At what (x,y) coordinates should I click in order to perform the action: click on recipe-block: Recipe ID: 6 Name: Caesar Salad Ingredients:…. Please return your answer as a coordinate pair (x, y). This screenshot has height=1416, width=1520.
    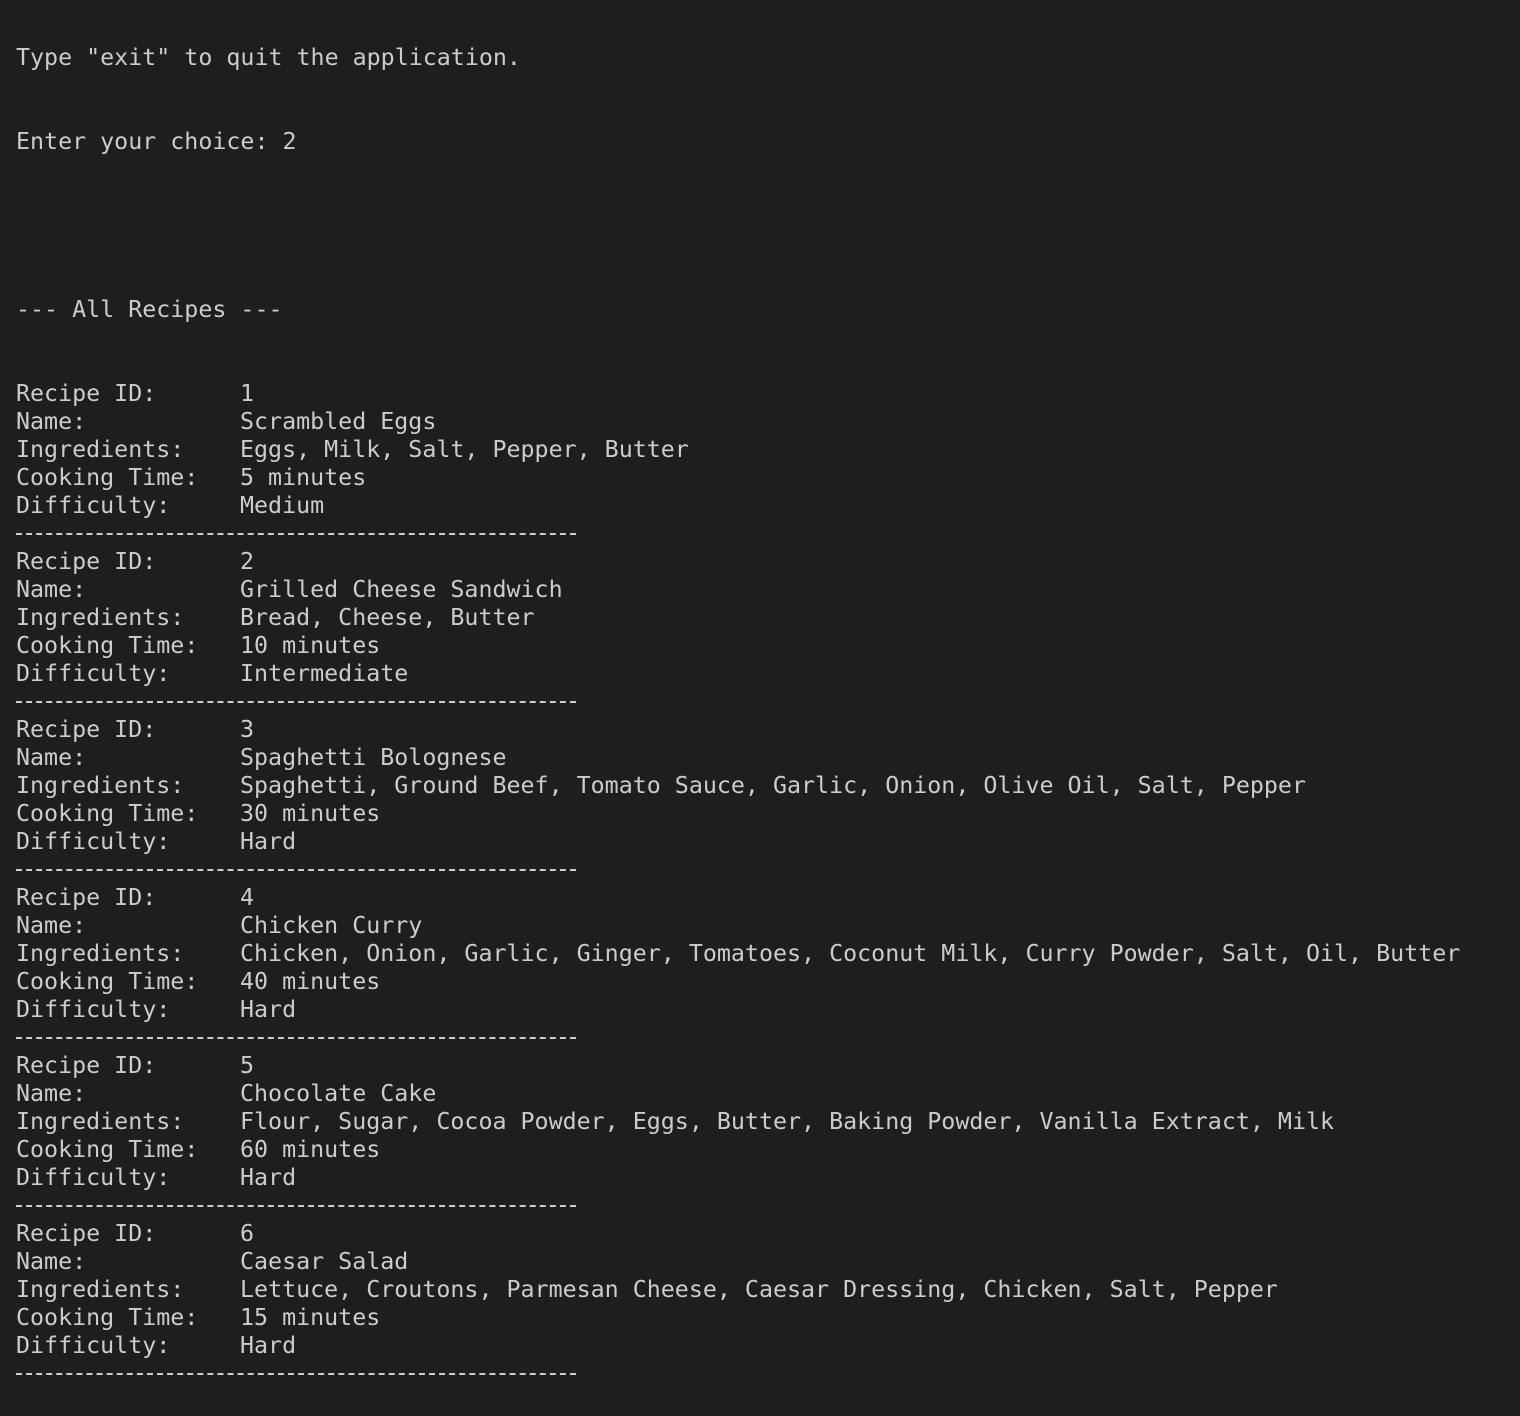
    Looking at the image, I should click on (738, 1304).